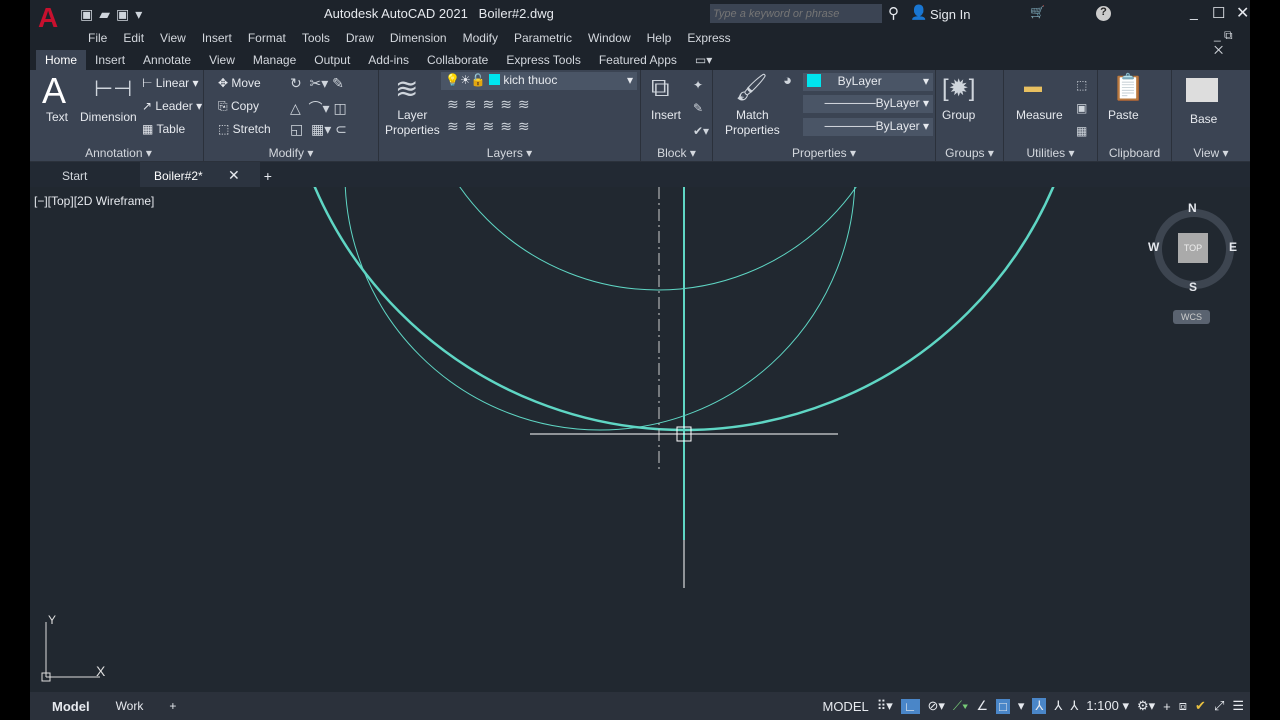  I want to click on menu-dimension: Dimension, so click(418, 38).